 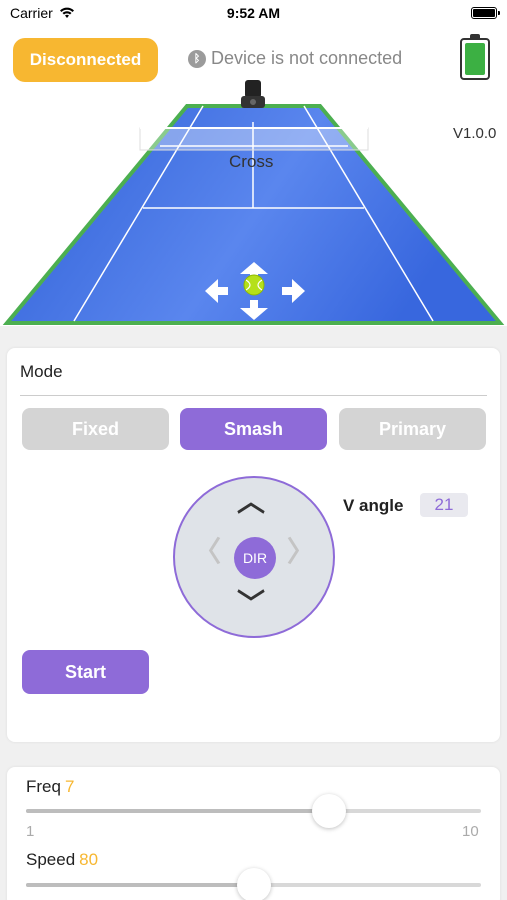 I want to click on carrier-label: Carrier, so click(x=31, y=13).